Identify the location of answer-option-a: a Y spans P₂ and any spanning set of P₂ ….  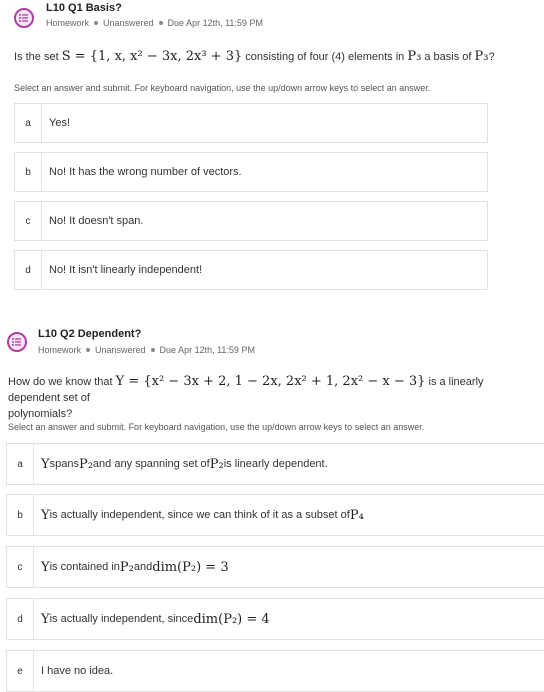
(275, 464).